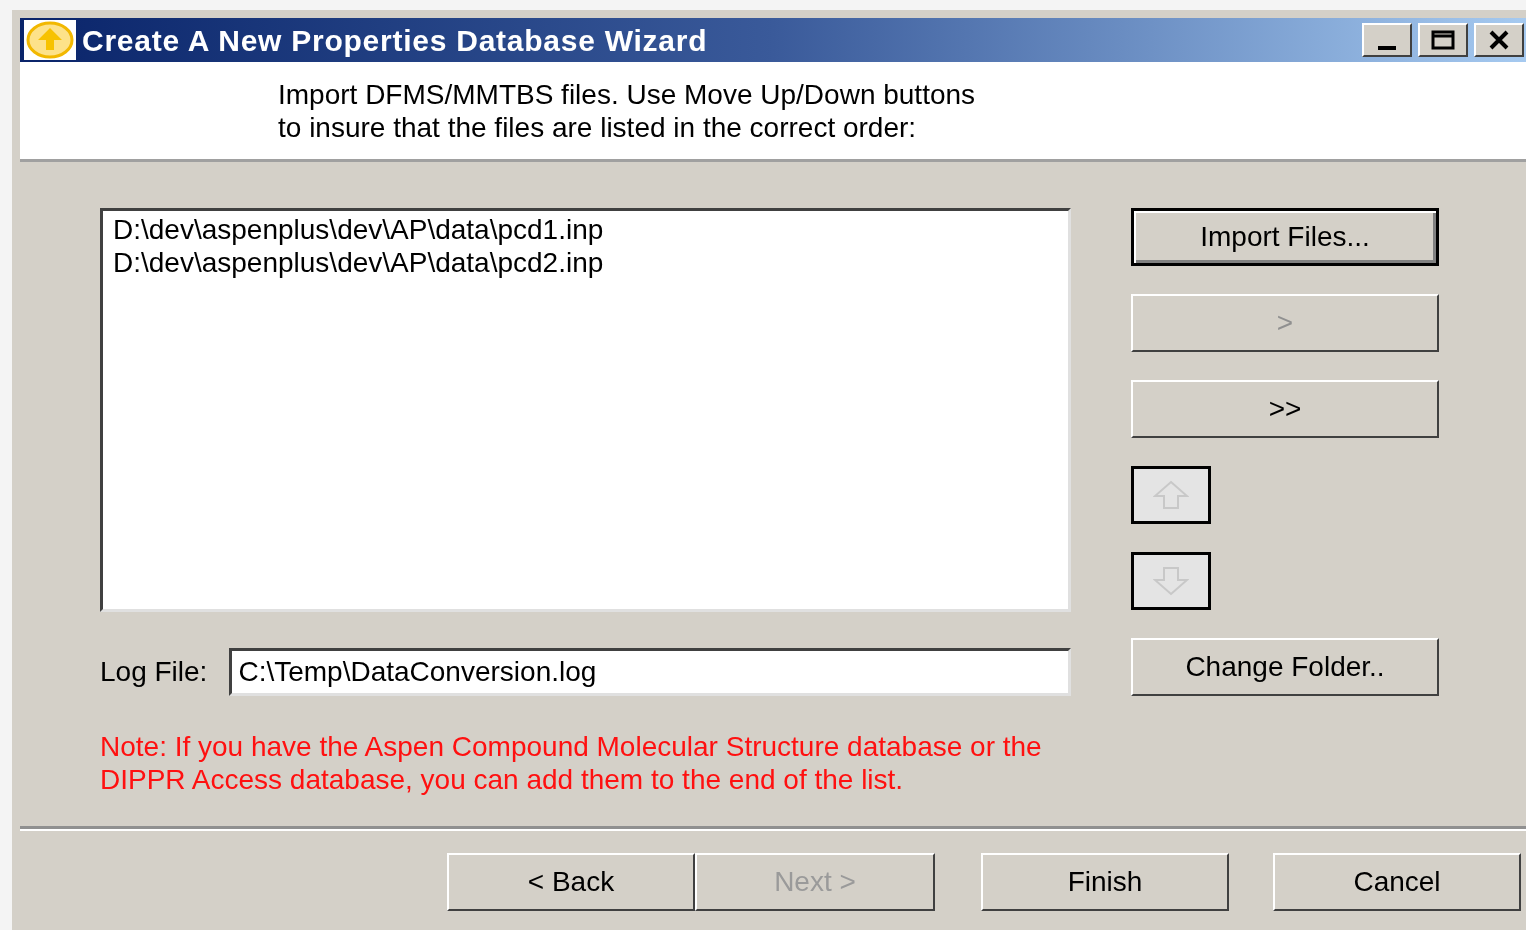 The width and height of the screenshot is (1526, 930). I want to click on up-arrow-icon, so click(1171, 495).